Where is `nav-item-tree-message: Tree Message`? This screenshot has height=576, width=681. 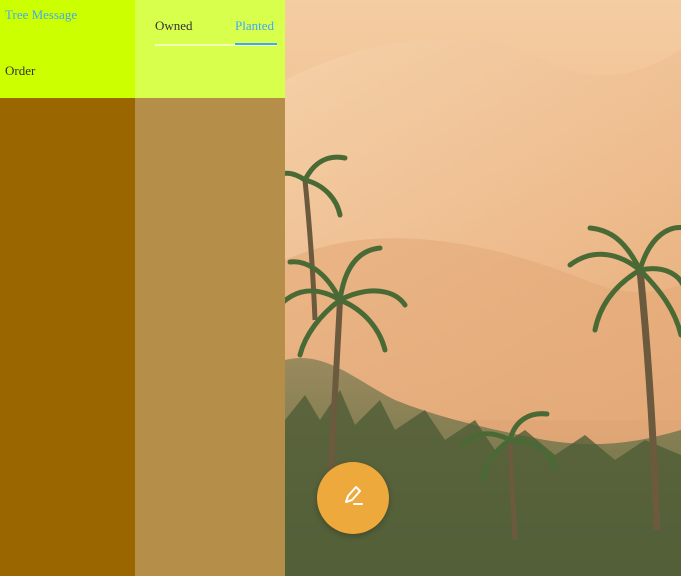 nav-item-tree-message: Tree Message is located at coordinates (41, 15).